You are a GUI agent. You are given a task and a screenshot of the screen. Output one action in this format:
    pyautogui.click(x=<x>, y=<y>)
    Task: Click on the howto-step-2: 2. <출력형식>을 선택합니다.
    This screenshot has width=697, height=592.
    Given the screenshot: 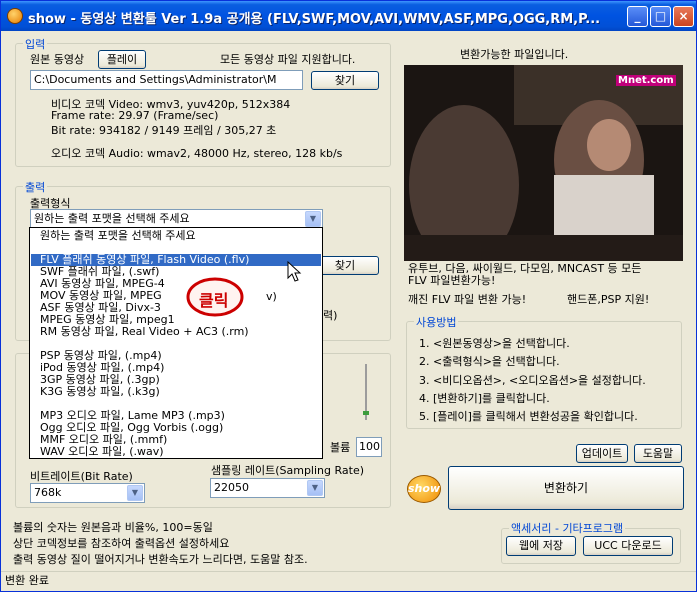 What is the action you would take?
    pyautogui.click(x=489, y=361)
    